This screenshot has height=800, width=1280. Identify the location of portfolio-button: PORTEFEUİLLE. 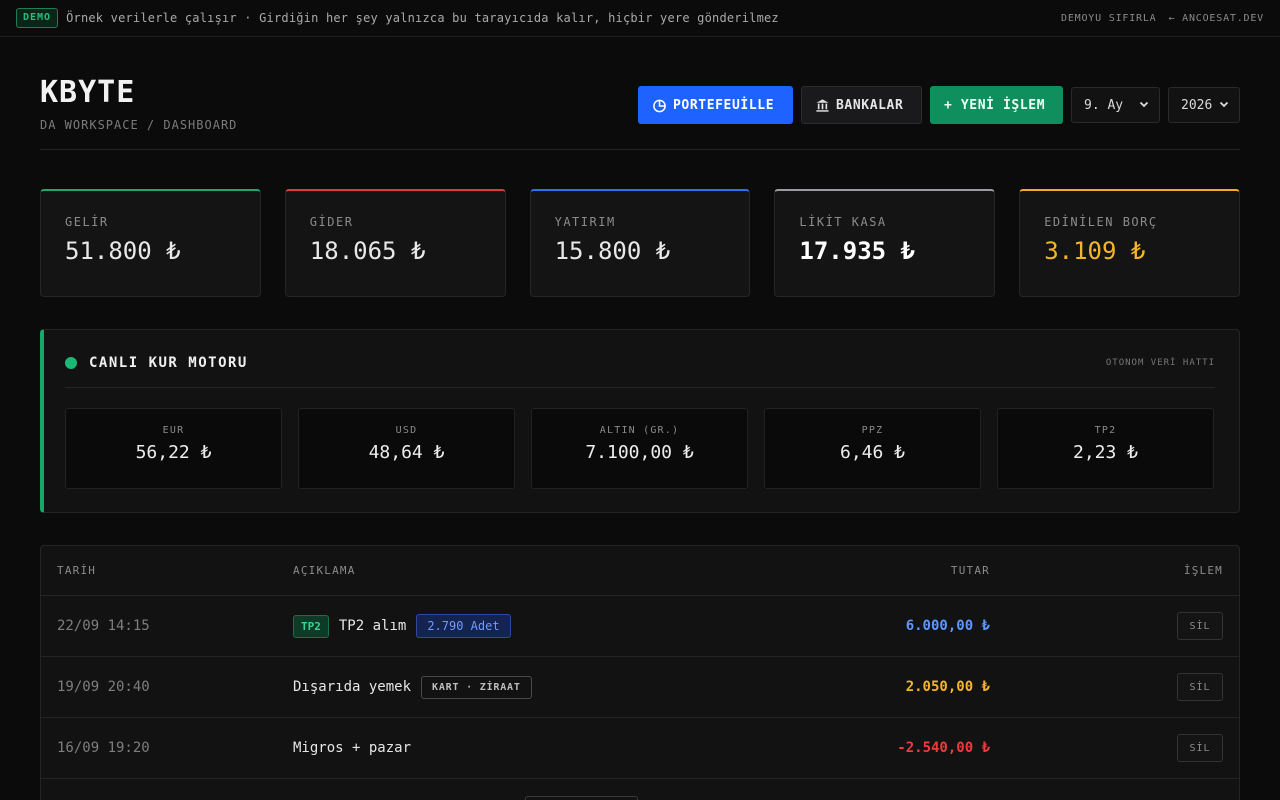
(715, 105).